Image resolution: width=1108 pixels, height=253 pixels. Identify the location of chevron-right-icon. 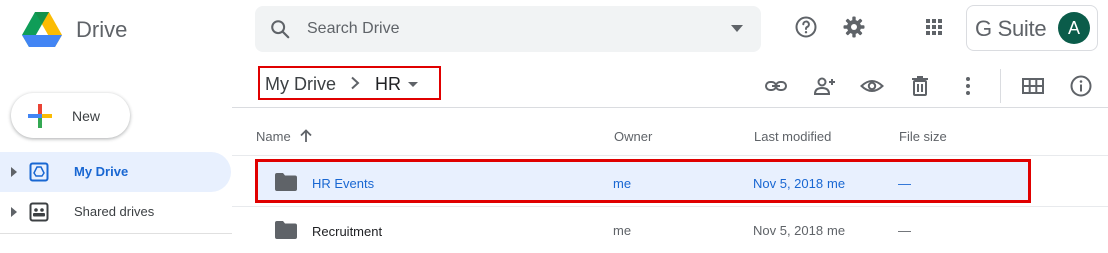
(355, 83).